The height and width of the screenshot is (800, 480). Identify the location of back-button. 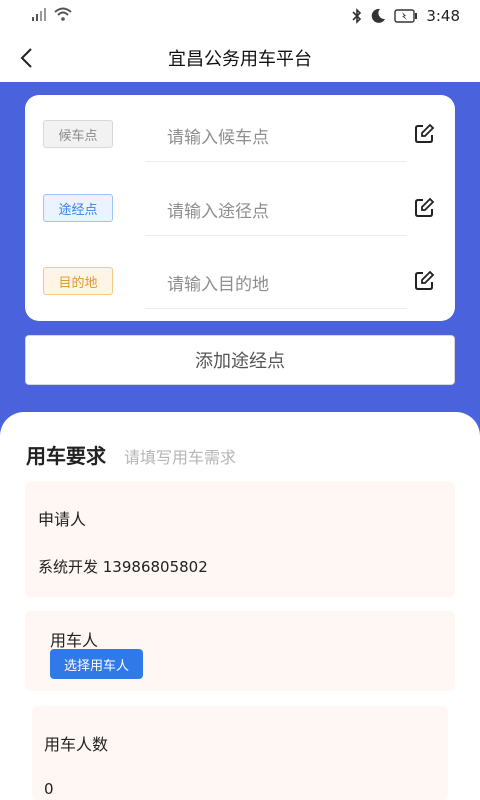
(26, 58).